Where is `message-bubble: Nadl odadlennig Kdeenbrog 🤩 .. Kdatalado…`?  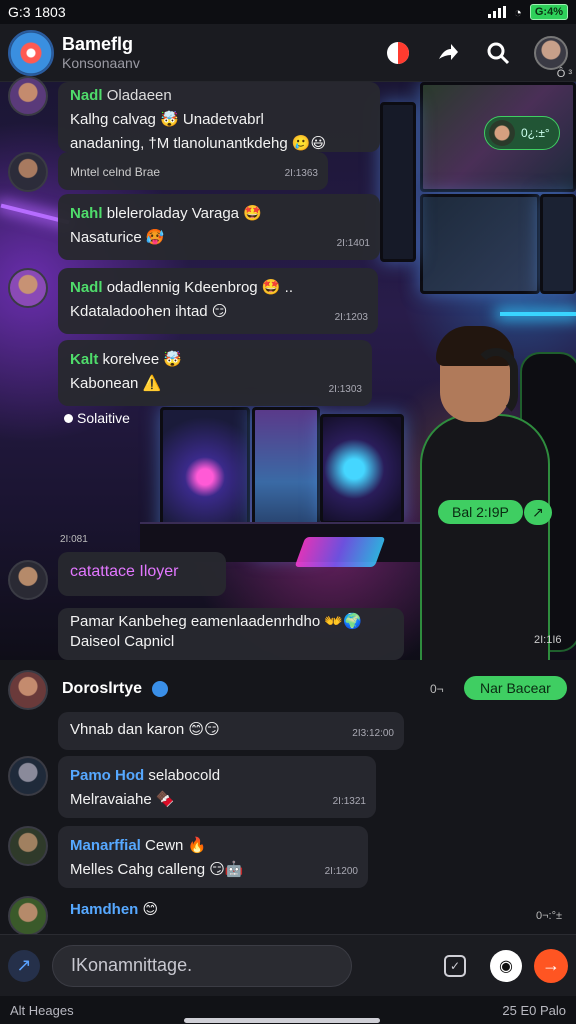 message-bubble: Nadl odadlennig Kdeenbrog 🤩 .. Kdatalado… is located at coordinates (218, 301).